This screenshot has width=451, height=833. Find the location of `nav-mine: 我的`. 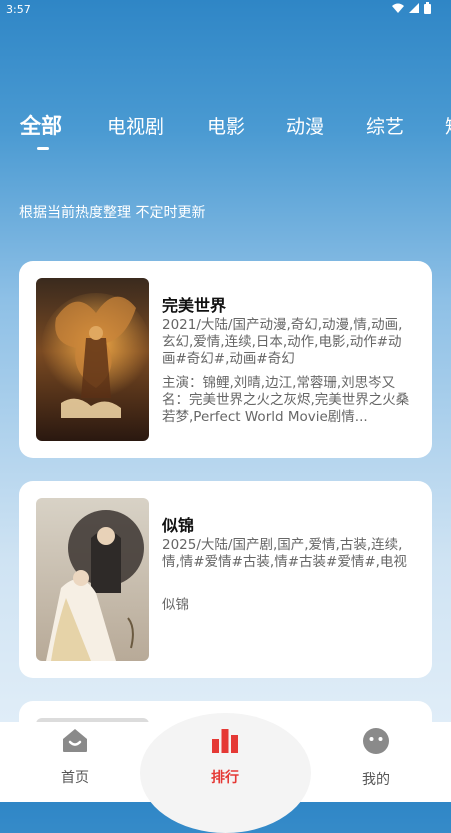

nav-mine: 我的 is located at coordinates (376, 758).